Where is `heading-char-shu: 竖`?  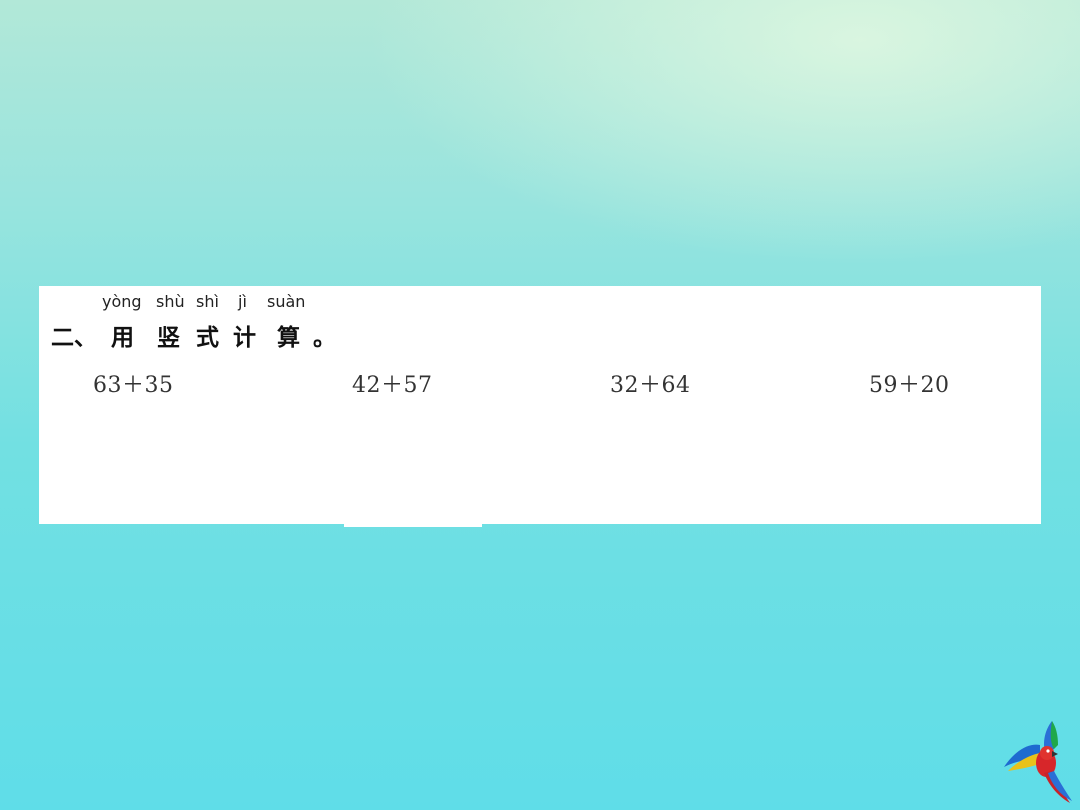
heading-char-shu: 竖 is located at coordinates (168, 338).